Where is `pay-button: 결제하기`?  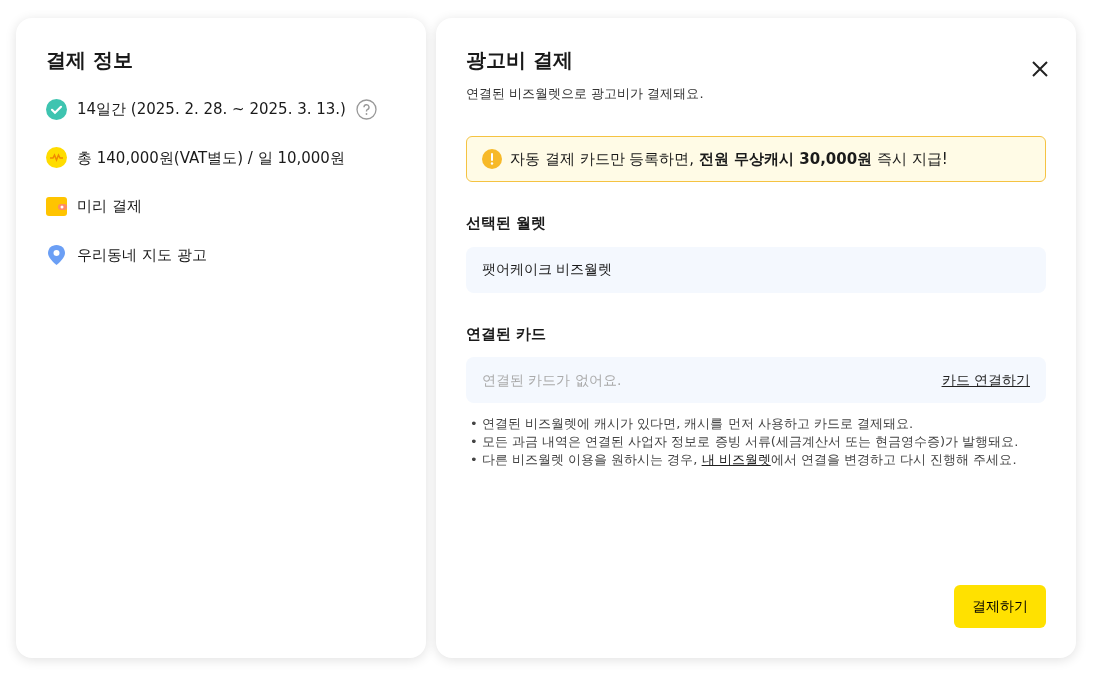
pay-button: 결제하기 is located at coordinates (1000, 606).